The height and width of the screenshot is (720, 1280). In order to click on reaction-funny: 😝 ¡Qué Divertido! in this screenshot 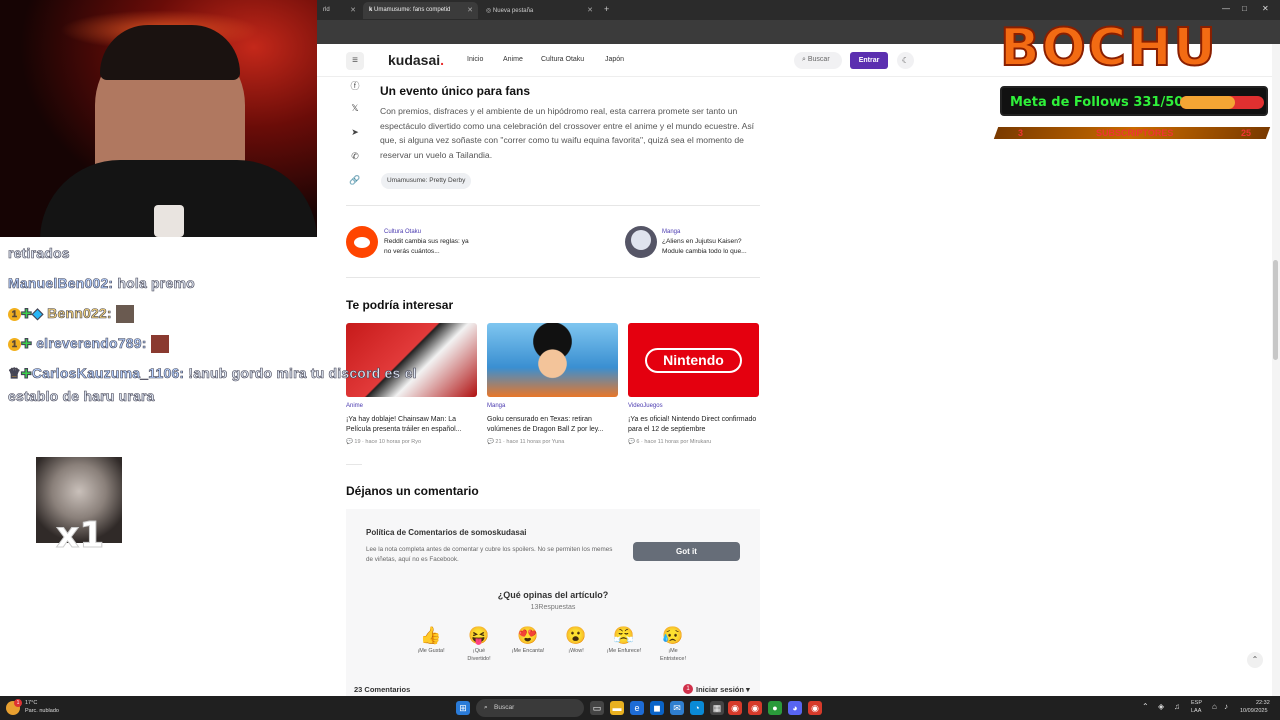, I will do `click(479, 644)`.